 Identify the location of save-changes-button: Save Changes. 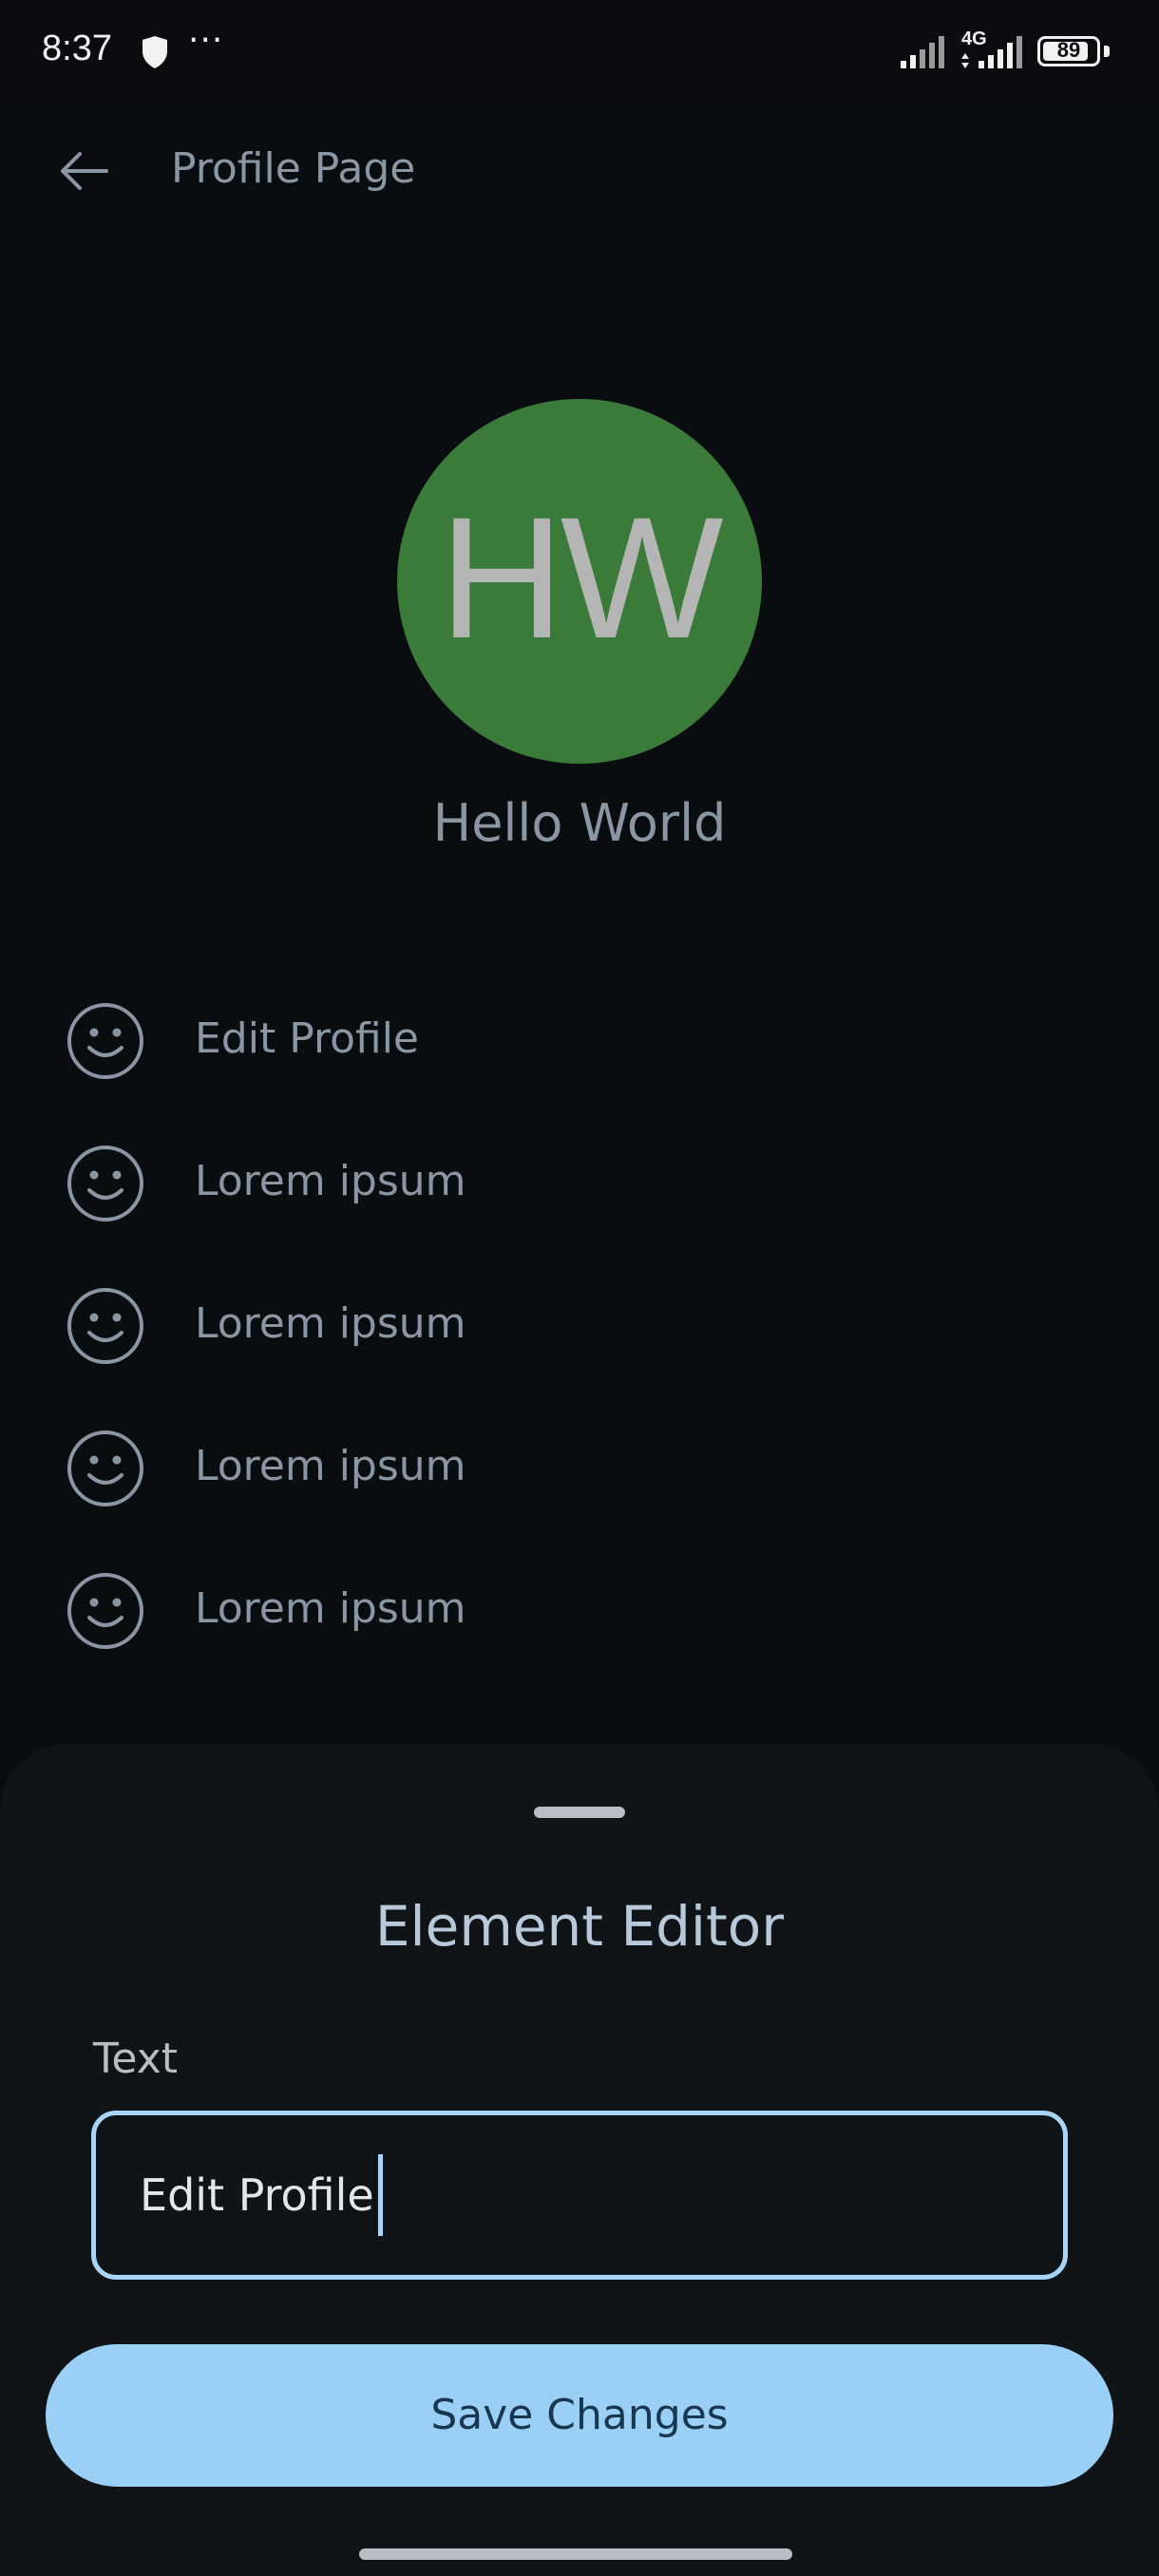
(579, 2415).